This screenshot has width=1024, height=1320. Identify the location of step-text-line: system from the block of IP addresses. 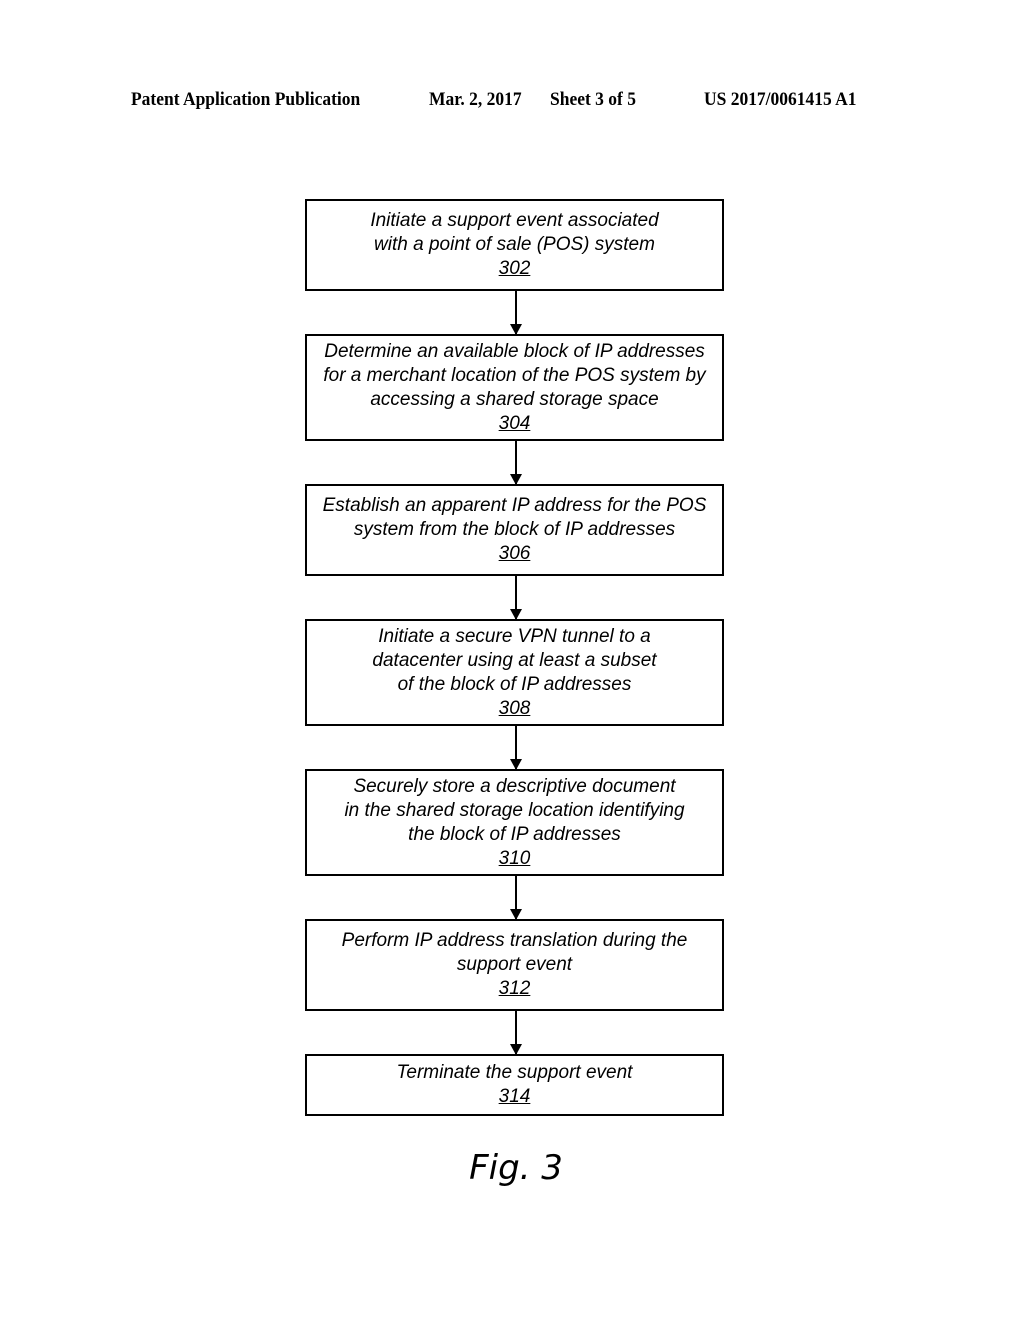
(514, 529).